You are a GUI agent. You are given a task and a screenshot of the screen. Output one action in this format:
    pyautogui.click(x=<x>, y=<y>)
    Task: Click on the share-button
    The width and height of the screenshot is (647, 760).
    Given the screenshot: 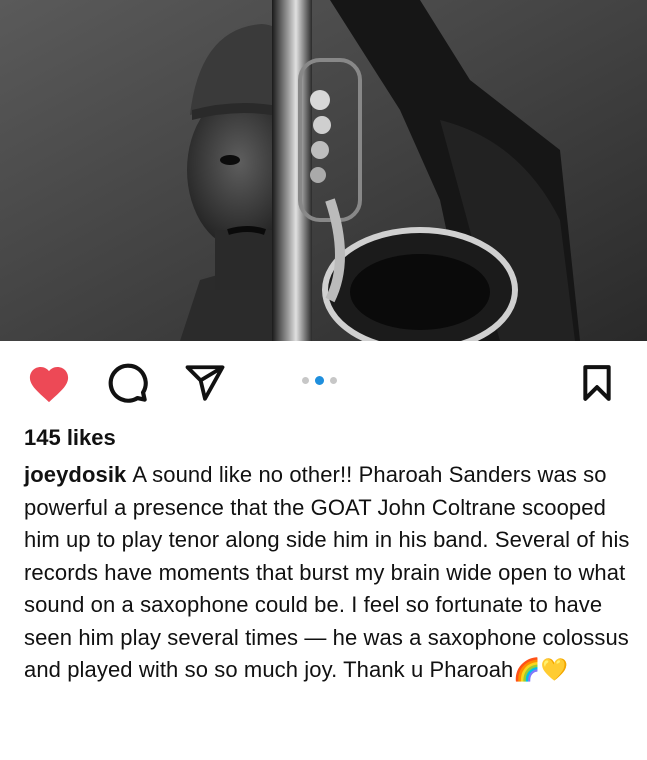 What is the action you would take?
    pyautogui.click(x=205, y=383)
    